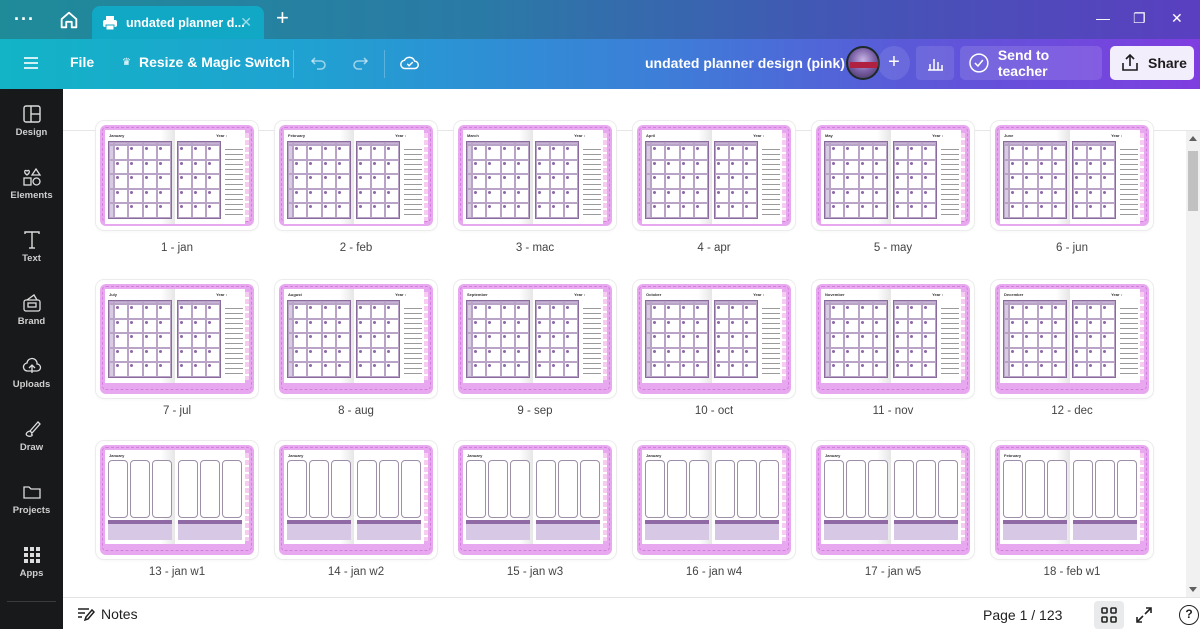  Describe the element at coordinates (747, 177) in the screenshot. I see `right-page: Year :` at that location.